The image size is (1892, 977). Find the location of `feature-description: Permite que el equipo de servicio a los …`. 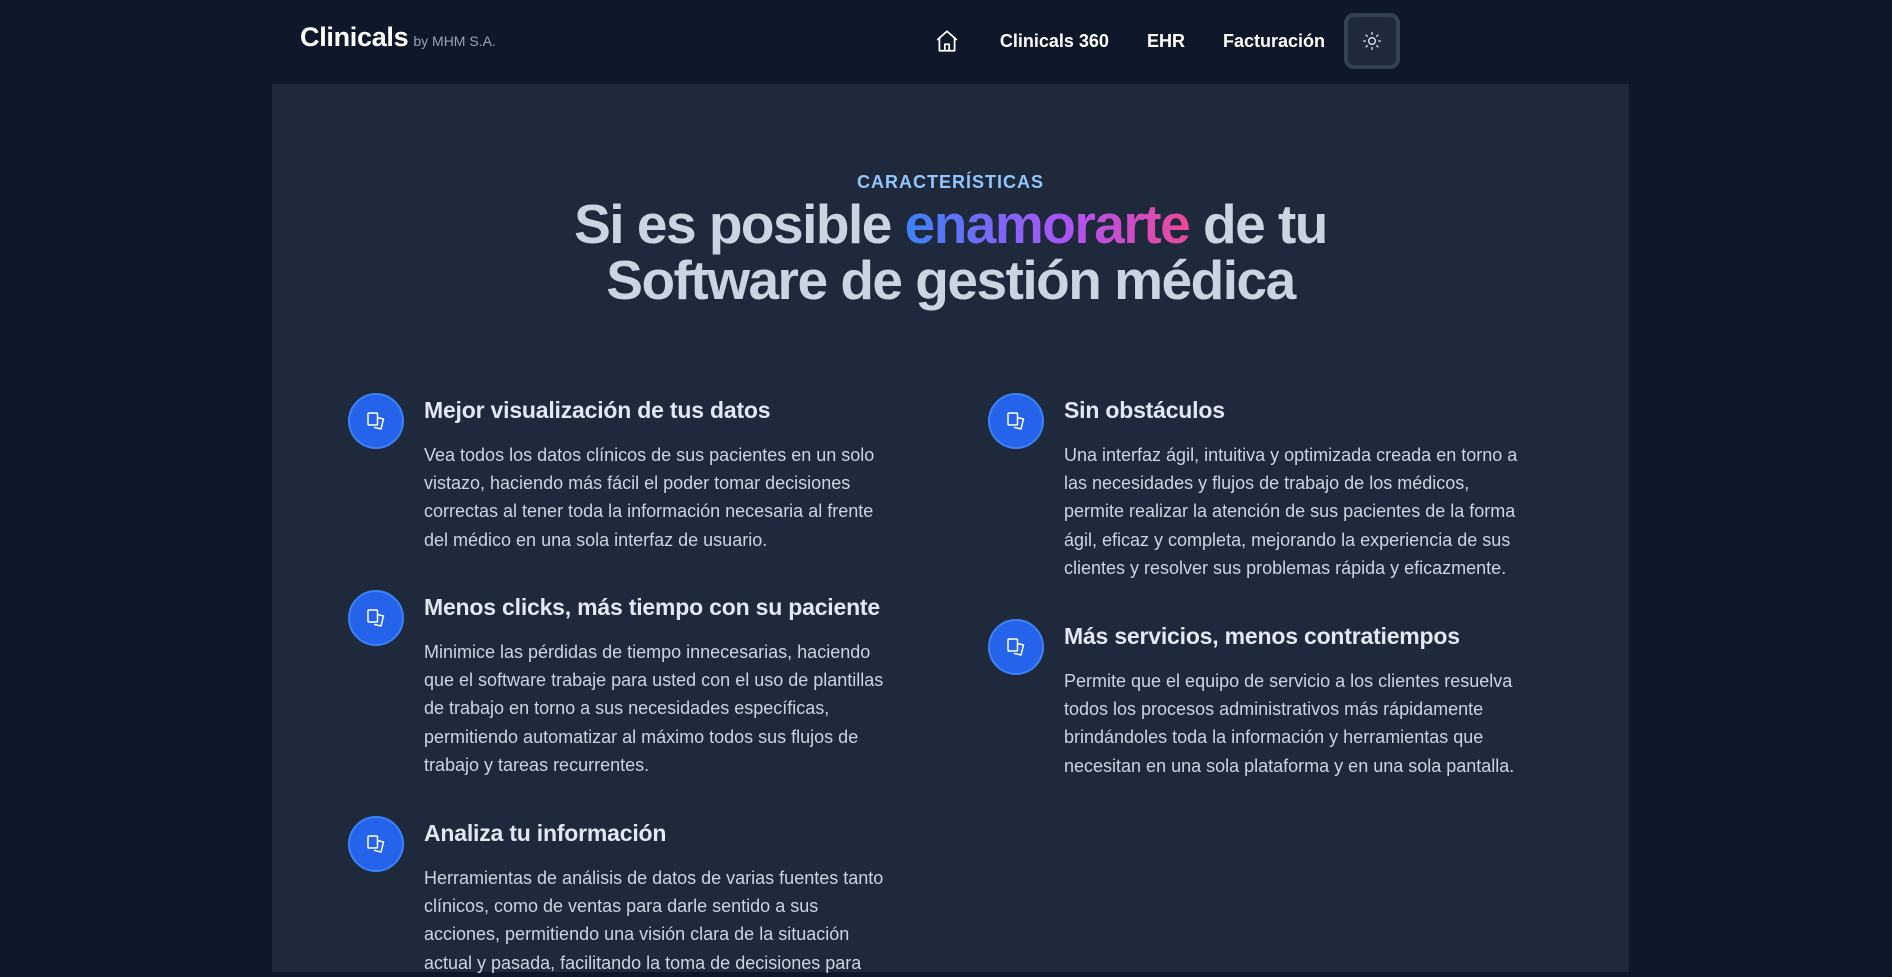

feature-description: Permite que el equipo de servicio a los … is located at coordinates (1289, 723).